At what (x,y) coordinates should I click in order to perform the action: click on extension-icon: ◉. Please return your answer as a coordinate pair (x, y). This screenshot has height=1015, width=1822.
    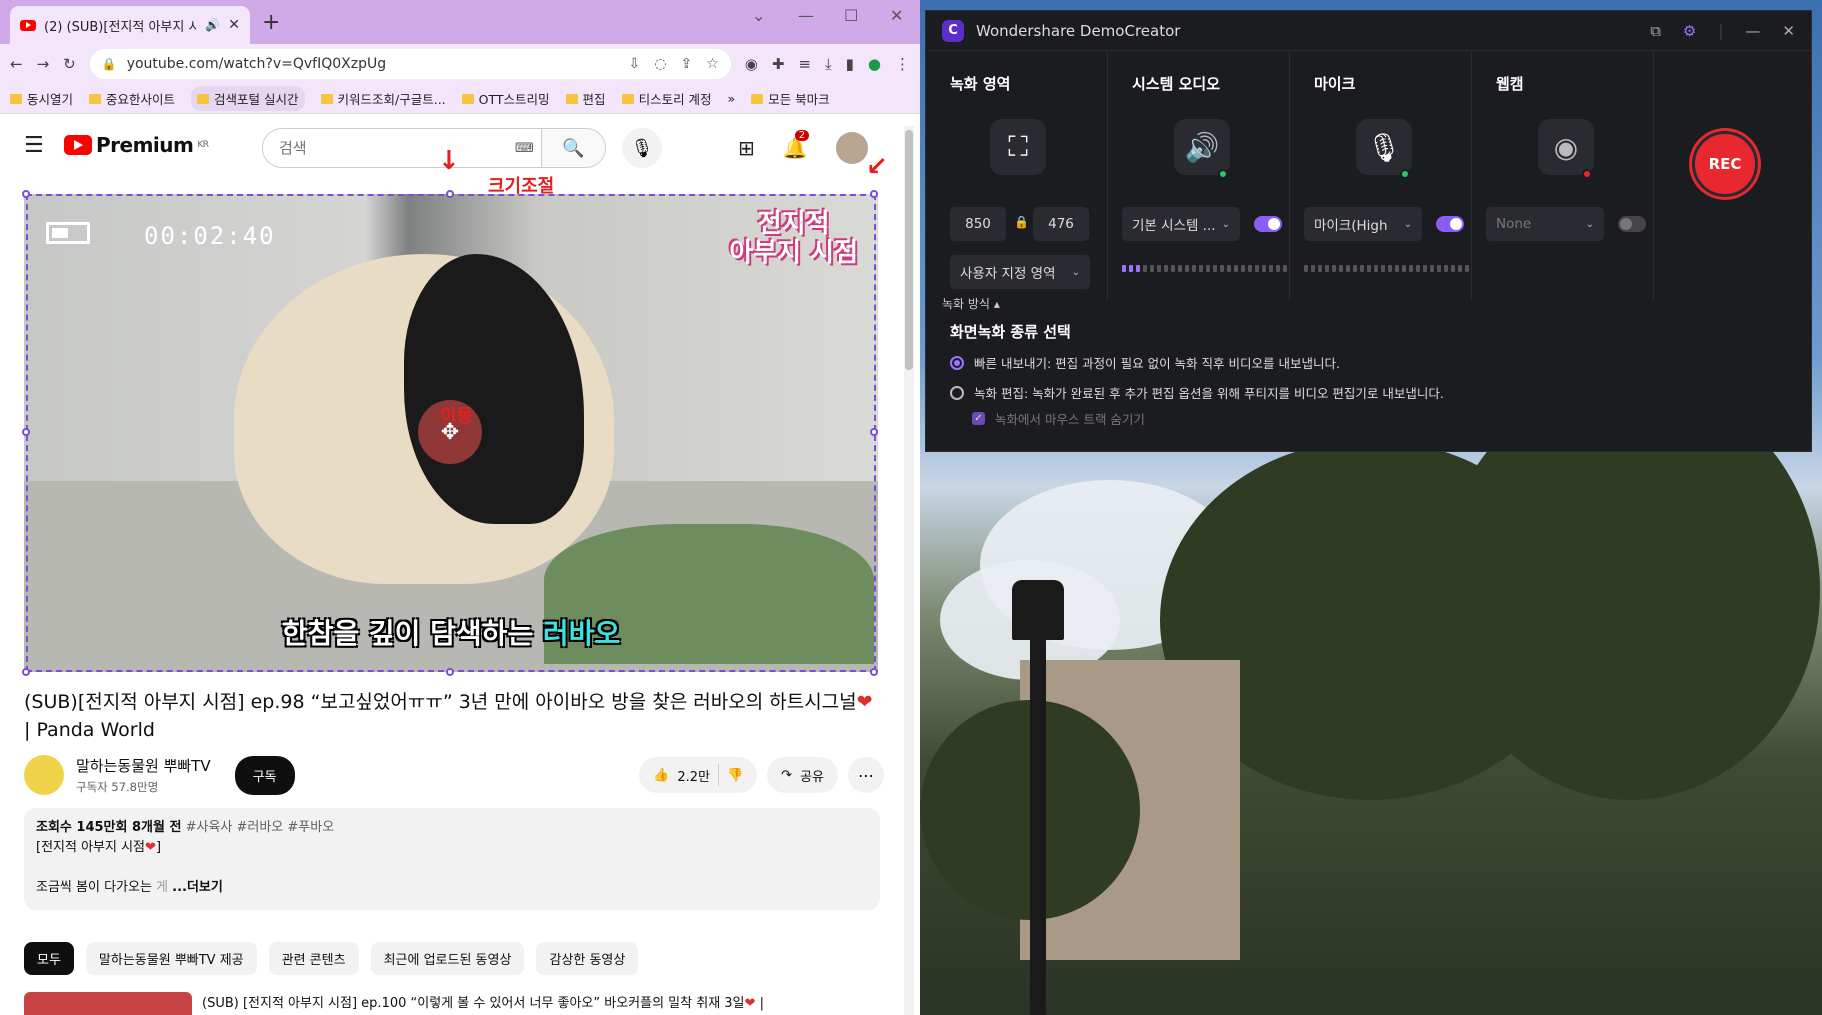
    Looking at the image, I should click on (751, 64).